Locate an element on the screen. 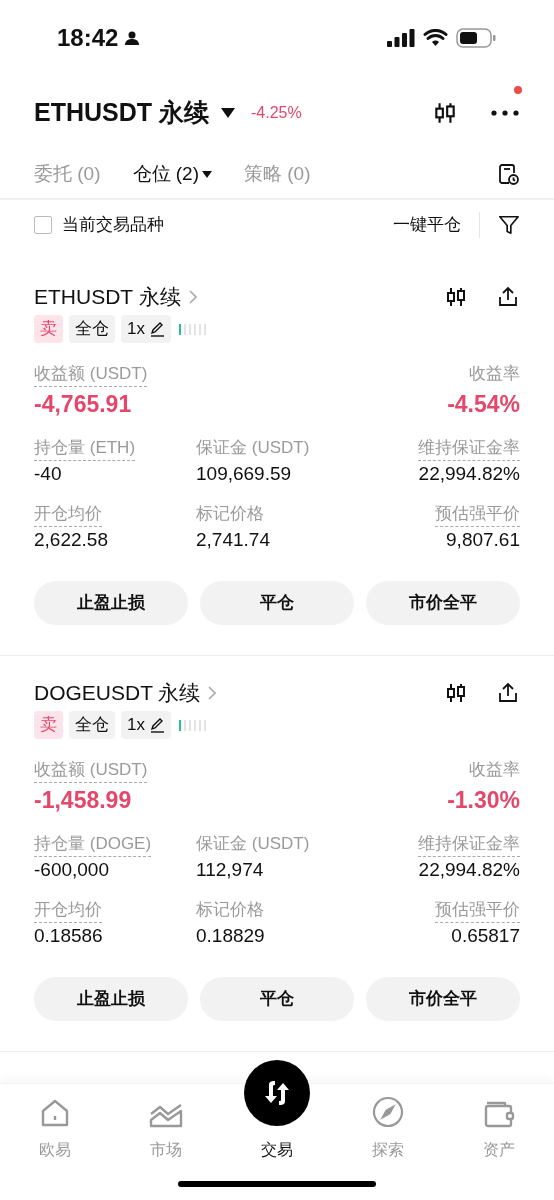  history-icon is located at coordinates (508, 174).